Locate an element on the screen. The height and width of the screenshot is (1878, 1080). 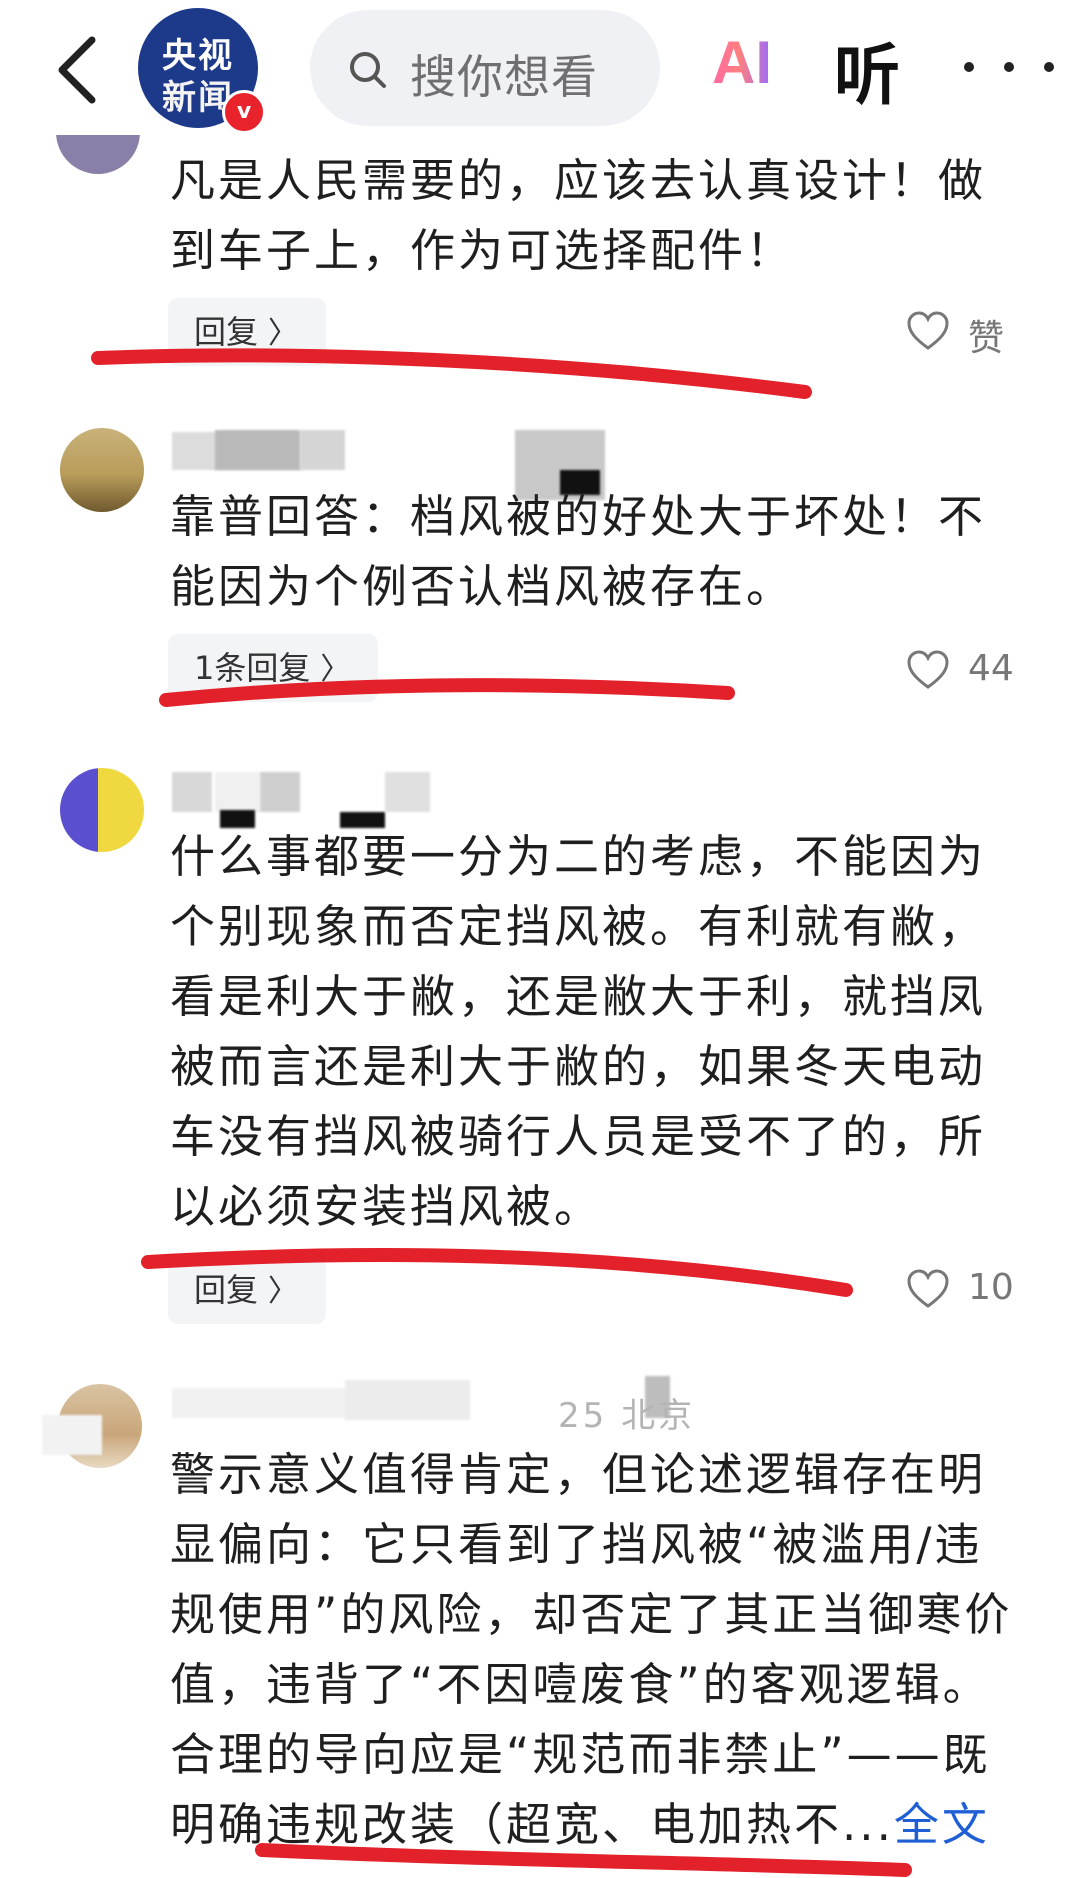
comment-text: 靠普回答：档风被的好处大于坏处！不 能因为个例否认档风被存在。 is located at coordinates (600, 552).